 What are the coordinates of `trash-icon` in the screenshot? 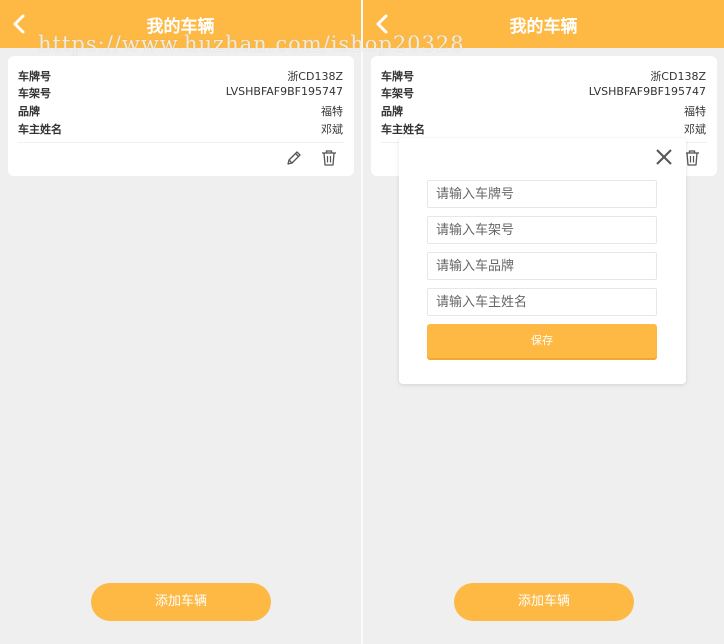 It's located at (329, 158).